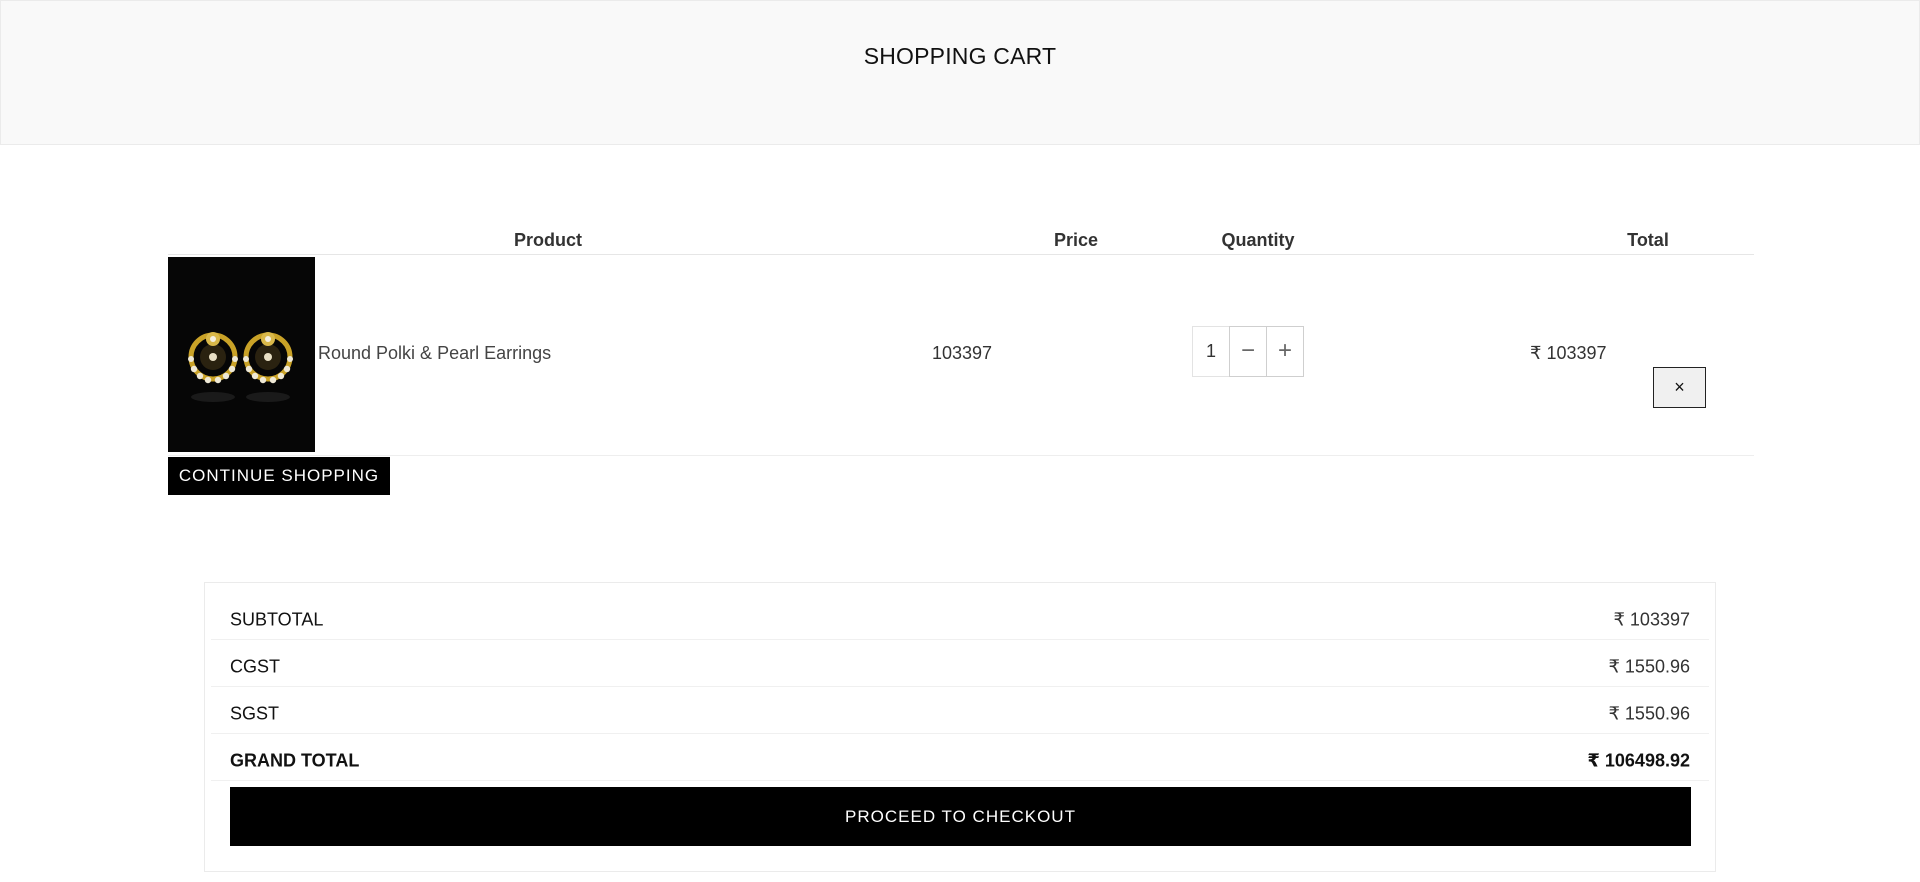 This screenshot has height=882, width=1920. Describe the element at coordinates (1638, 760) in the screenshot. I see `summary-value: ₹ 106498.92` at that location.